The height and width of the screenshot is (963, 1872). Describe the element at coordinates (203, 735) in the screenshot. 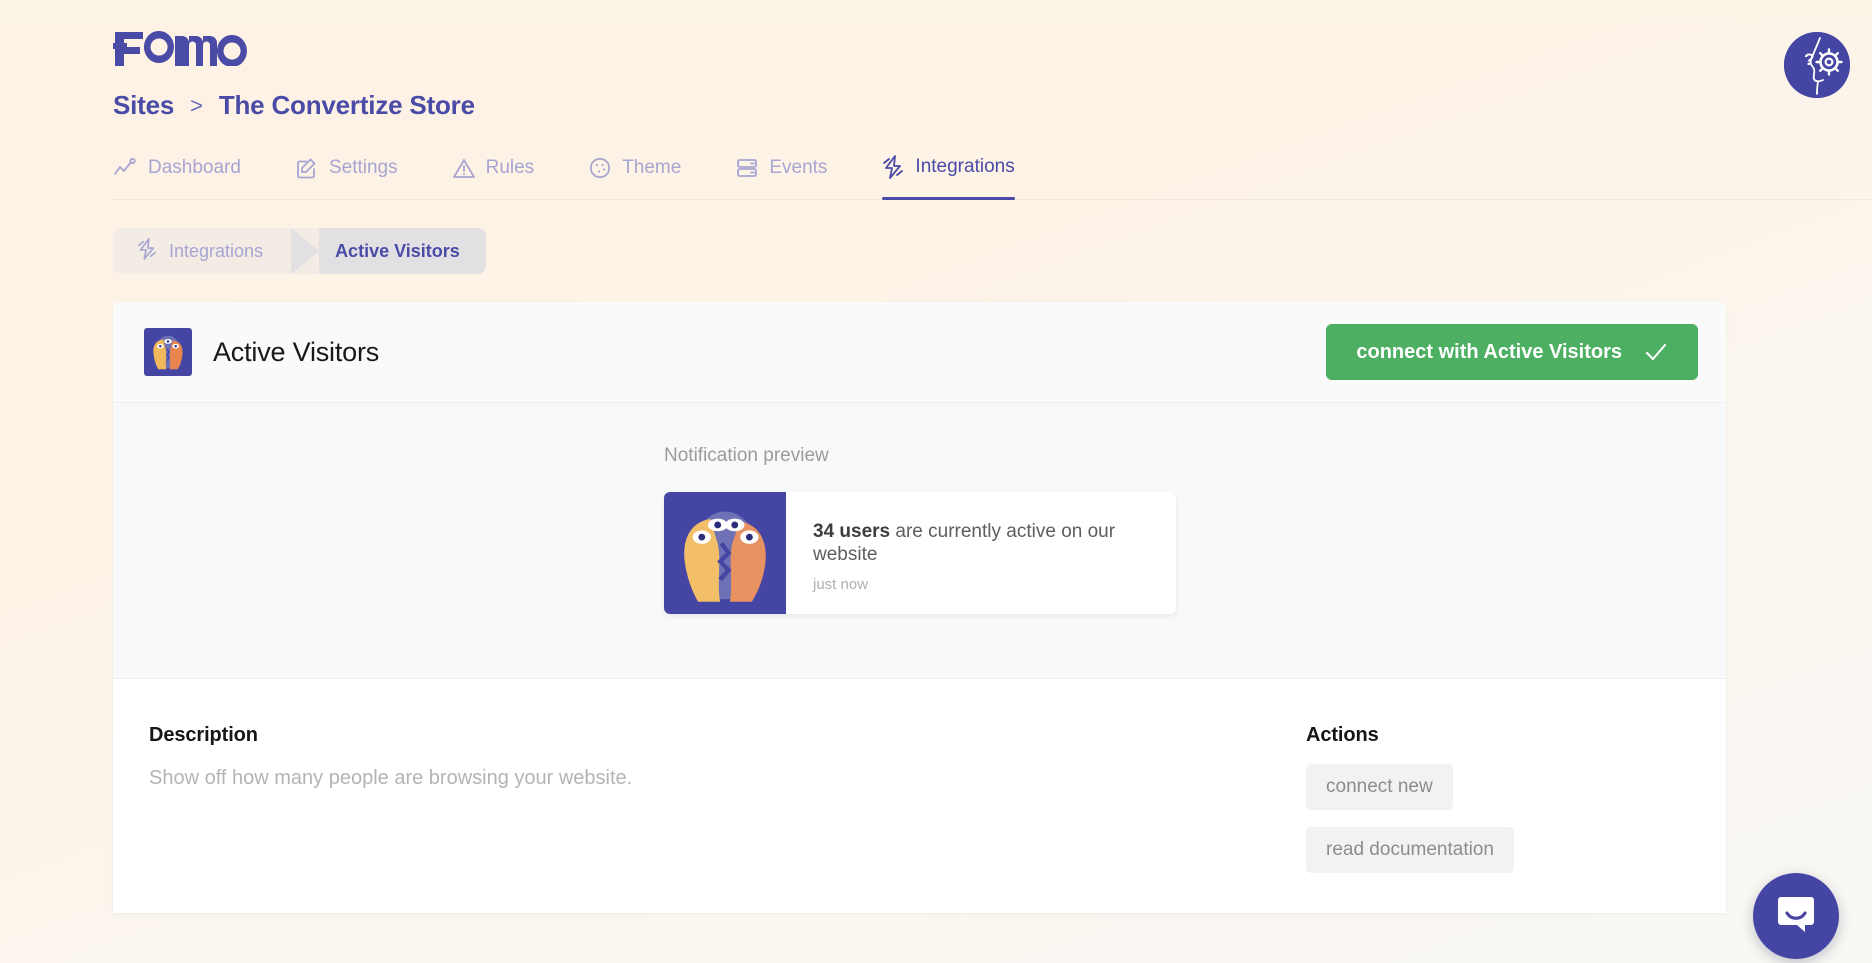

I see `description-heading: Description` at that location.